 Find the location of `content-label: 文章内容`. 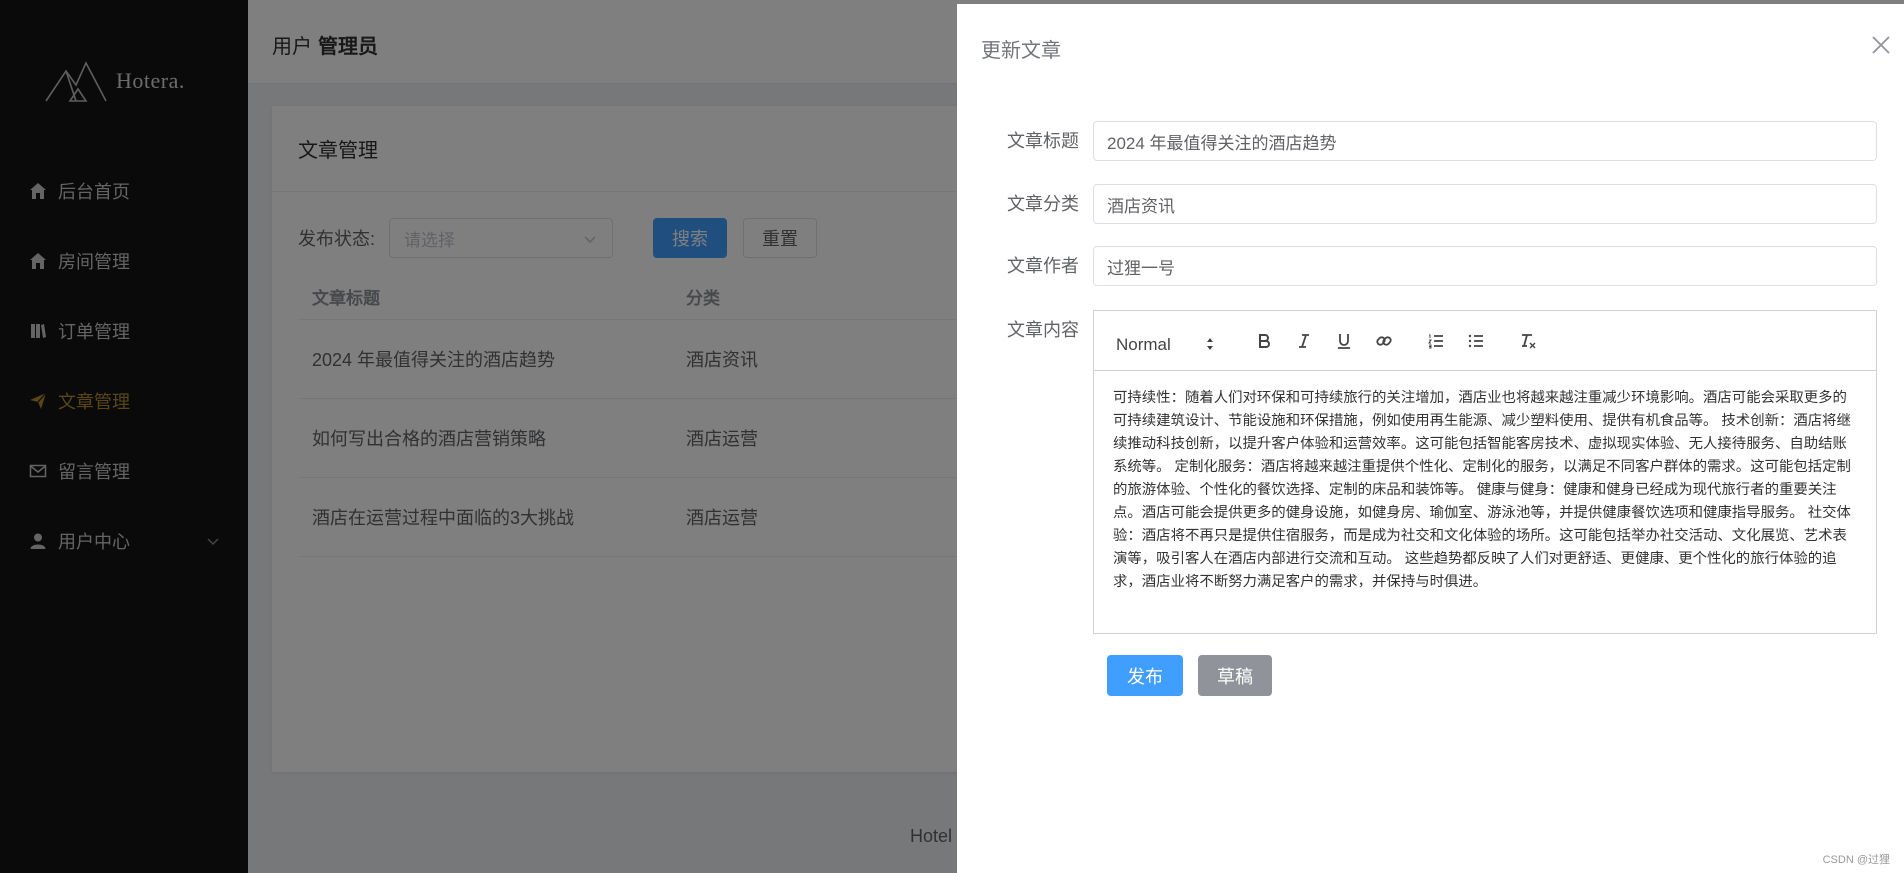

content-label: 文章内容 is located at coordinates (1043, 330).